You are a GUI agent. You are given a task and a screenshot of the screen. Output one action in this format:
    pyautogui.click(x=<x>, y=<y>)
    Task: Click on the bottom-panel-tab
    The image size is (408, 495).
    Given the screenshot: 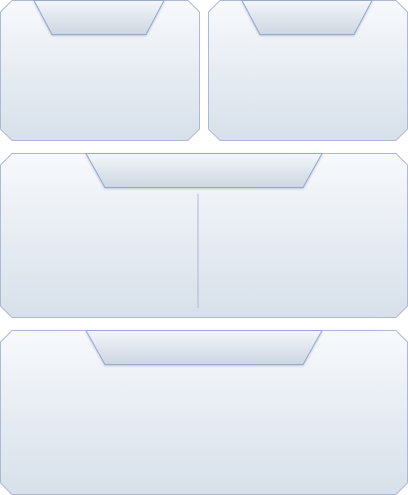 What is the action you would take?
    pyautogui.click(x=204, y=347)
    